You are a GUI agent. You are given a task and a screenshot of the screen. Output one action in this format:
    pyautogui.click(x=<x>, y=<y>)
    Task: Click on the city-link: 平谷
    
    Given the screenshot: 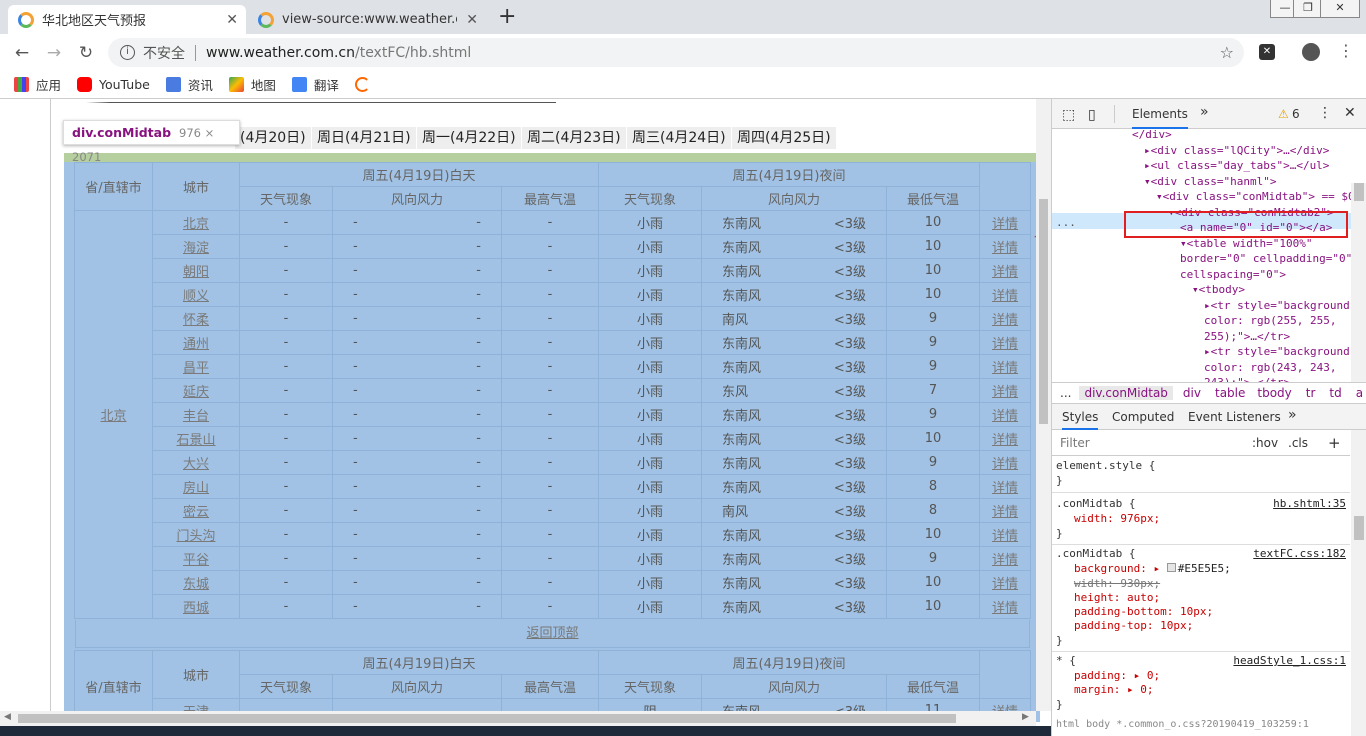 What is the action you would take?
    pyautogui.click(x=196, y=560)
    